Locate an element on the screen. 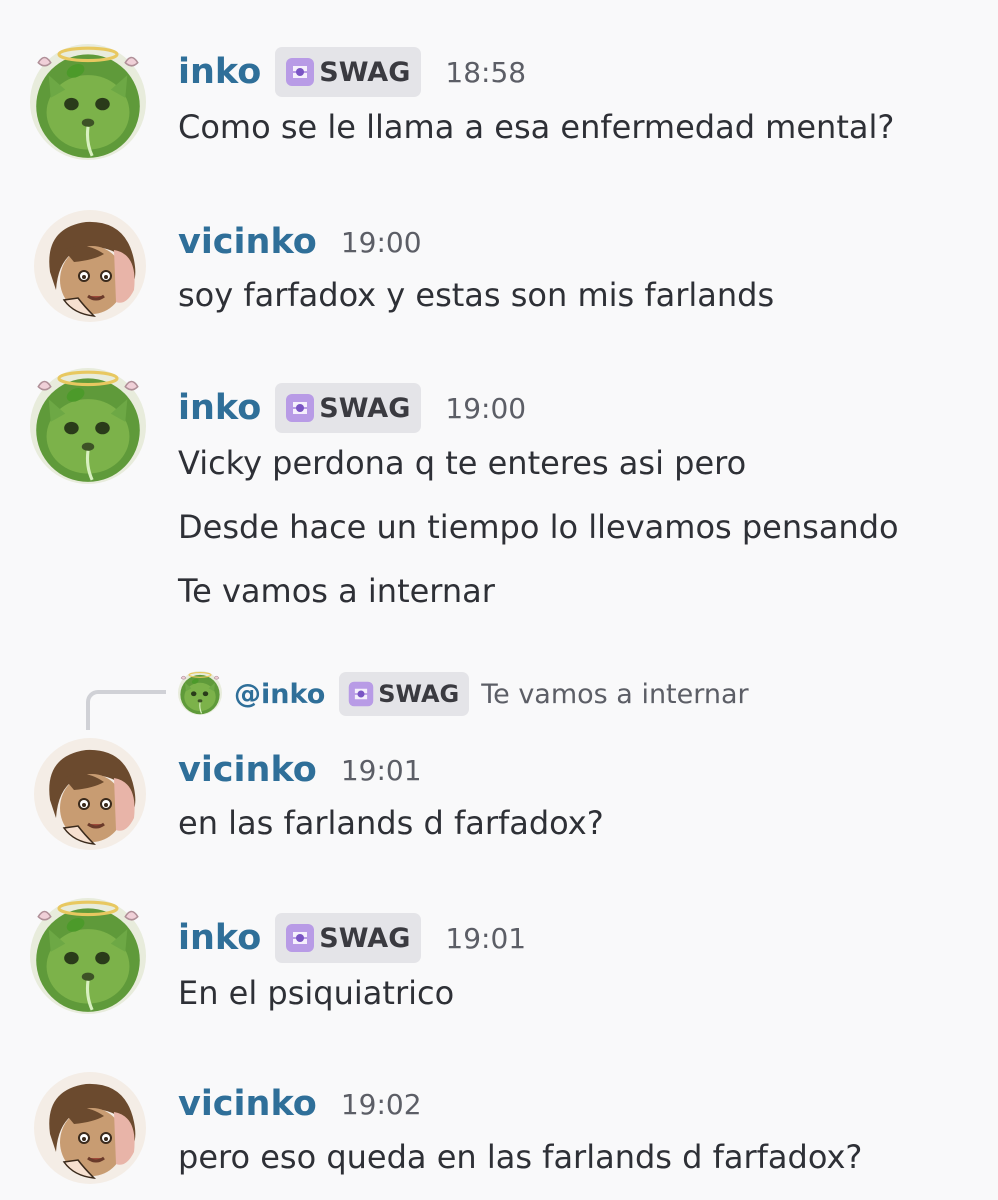  message-header: vicinko 19:02 is located at coordinates (300, 1104).